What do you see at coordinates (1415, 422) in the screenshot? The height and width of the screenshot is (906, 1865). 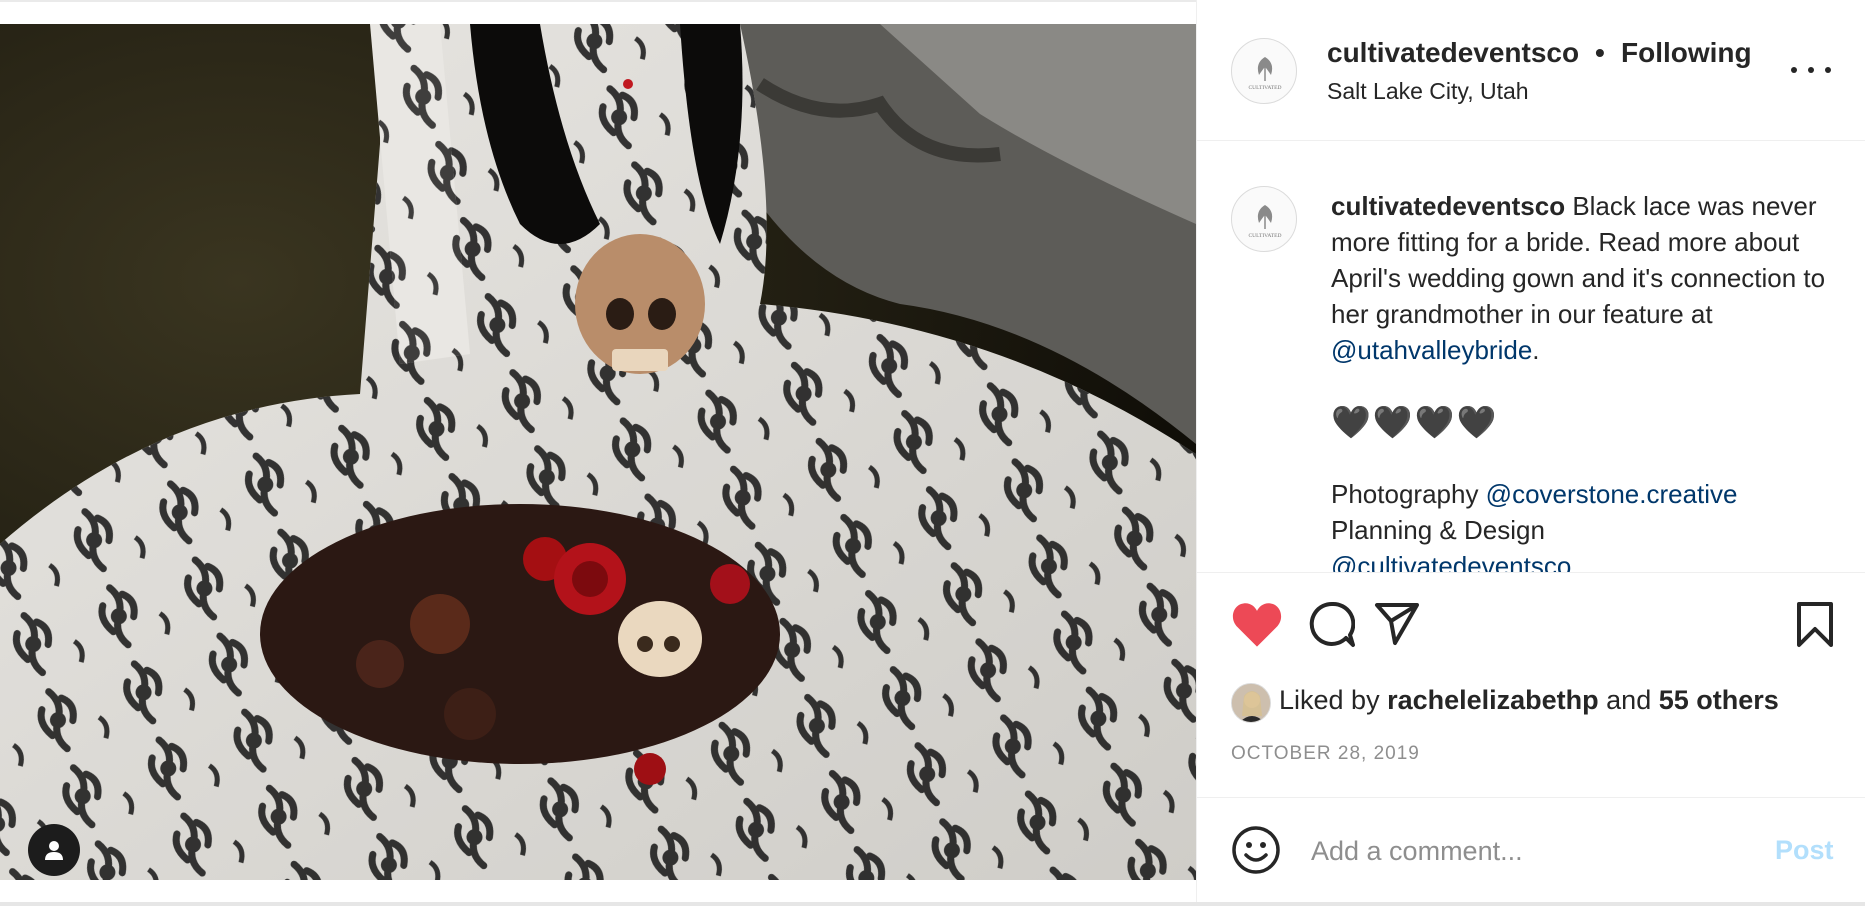 I see `black-hearts-emoji: 🖤🖤🖤🖤` at bounding box center [1415, 422].